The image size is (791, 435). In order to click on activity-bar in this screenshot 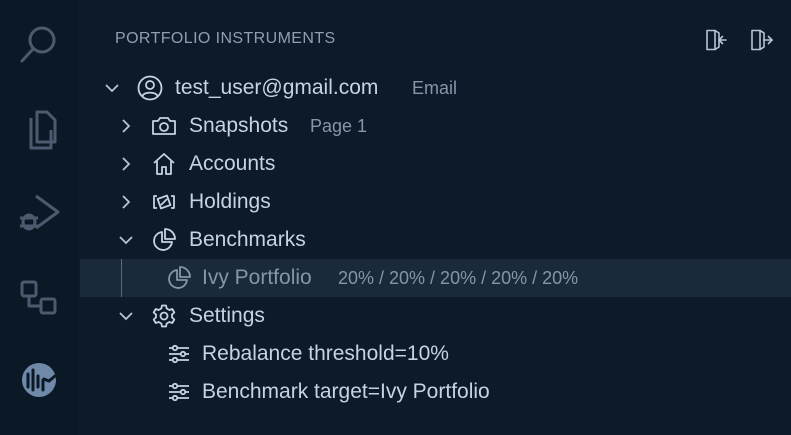, I will do `click(39, 217)`.